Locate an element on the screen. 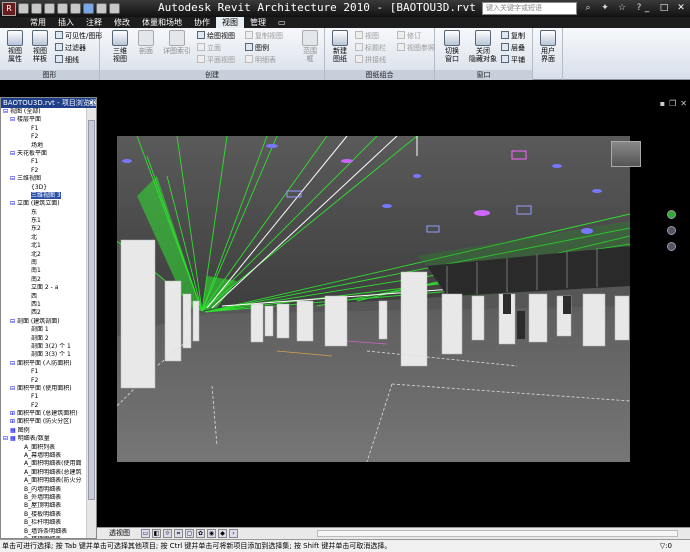  browser-tree-item: ⊟ 视图 (全部) is located at coordinates (43, 112).